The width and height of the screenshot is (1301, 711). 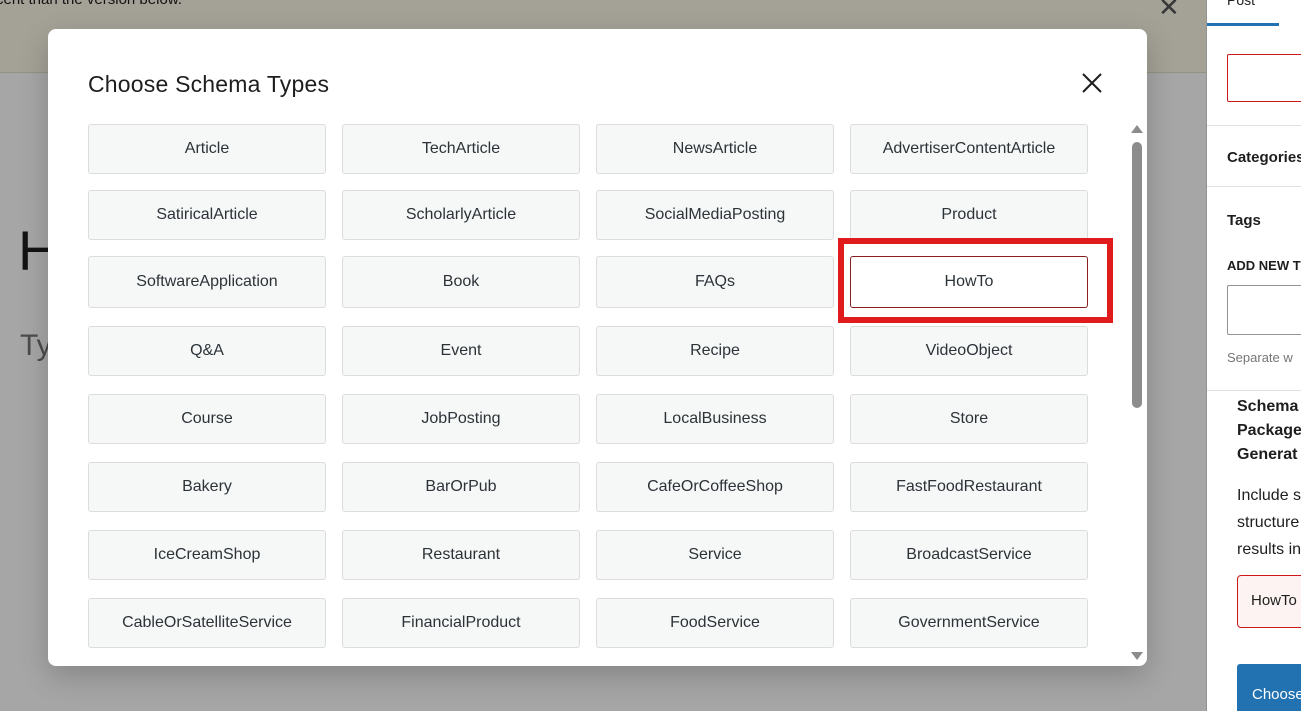 I want to click on schema-desc-line: structure, so click(x=1268, y=522).